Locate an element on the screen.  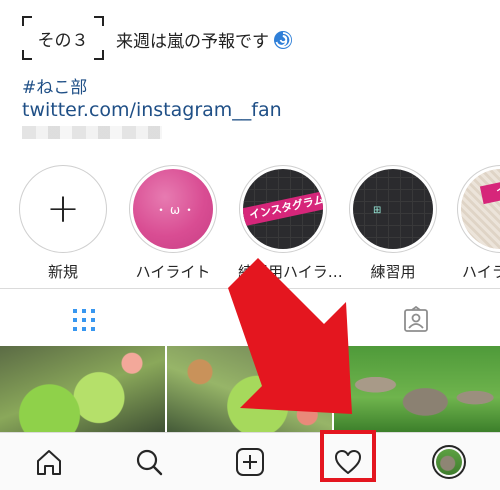
highlight-cover: インスタ is located at coordinates (480, 209).